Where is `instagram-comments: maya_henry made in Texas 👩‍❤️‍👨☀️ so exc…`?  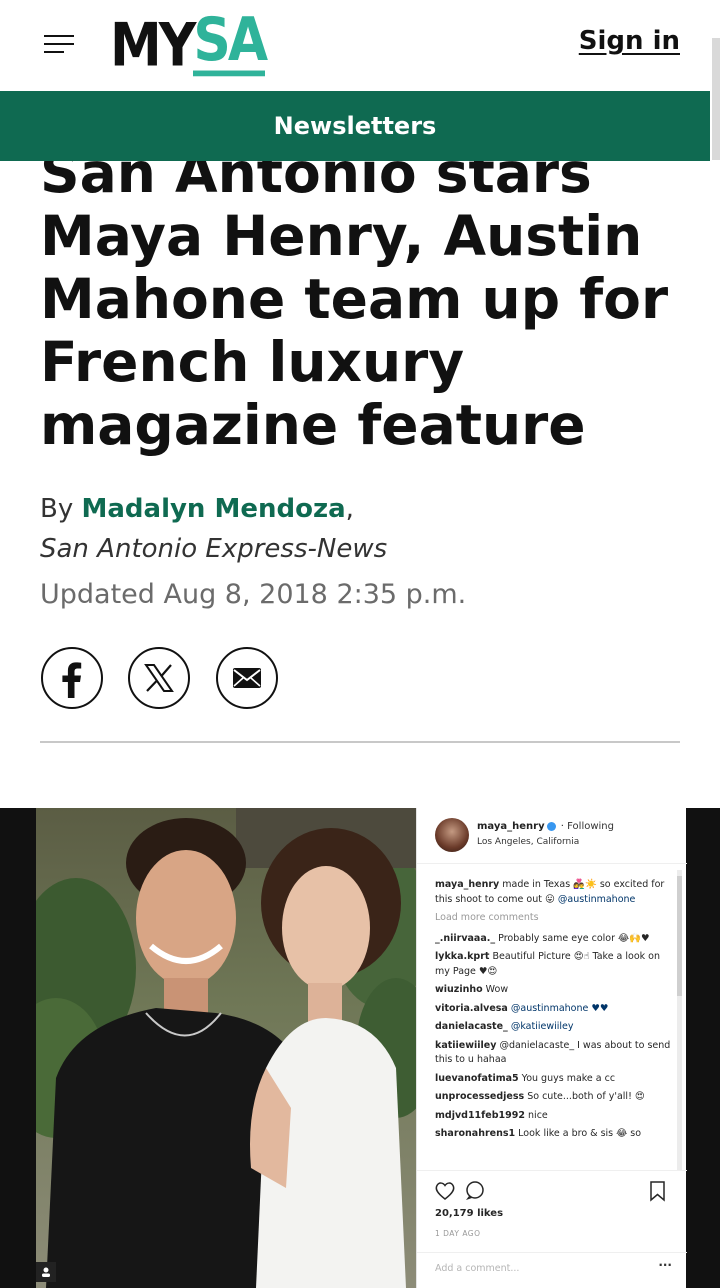
instagram-comments: maya_henry made in Texas 👩‍❤️‍👨☀️ so exc… is located at coordinates (554, 1012).